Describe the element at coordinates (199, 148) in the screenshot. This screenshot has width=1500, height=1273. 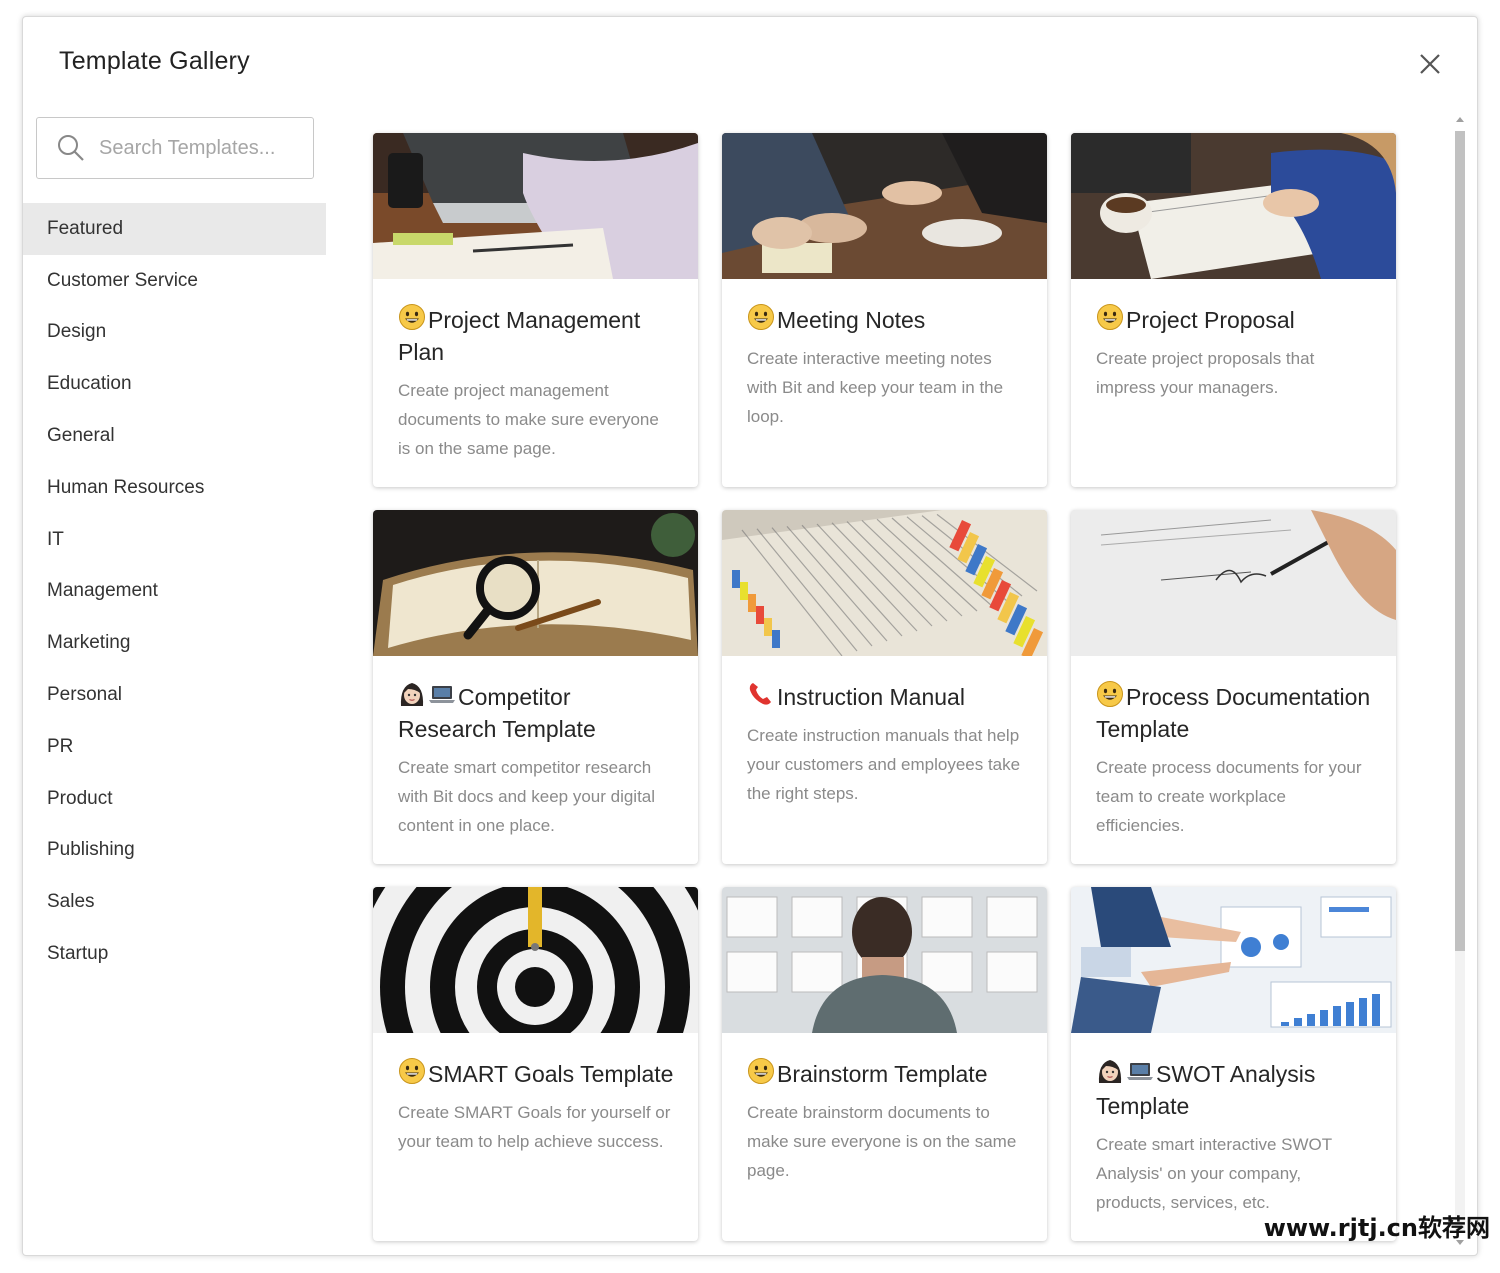
I see `search-input` at that location.